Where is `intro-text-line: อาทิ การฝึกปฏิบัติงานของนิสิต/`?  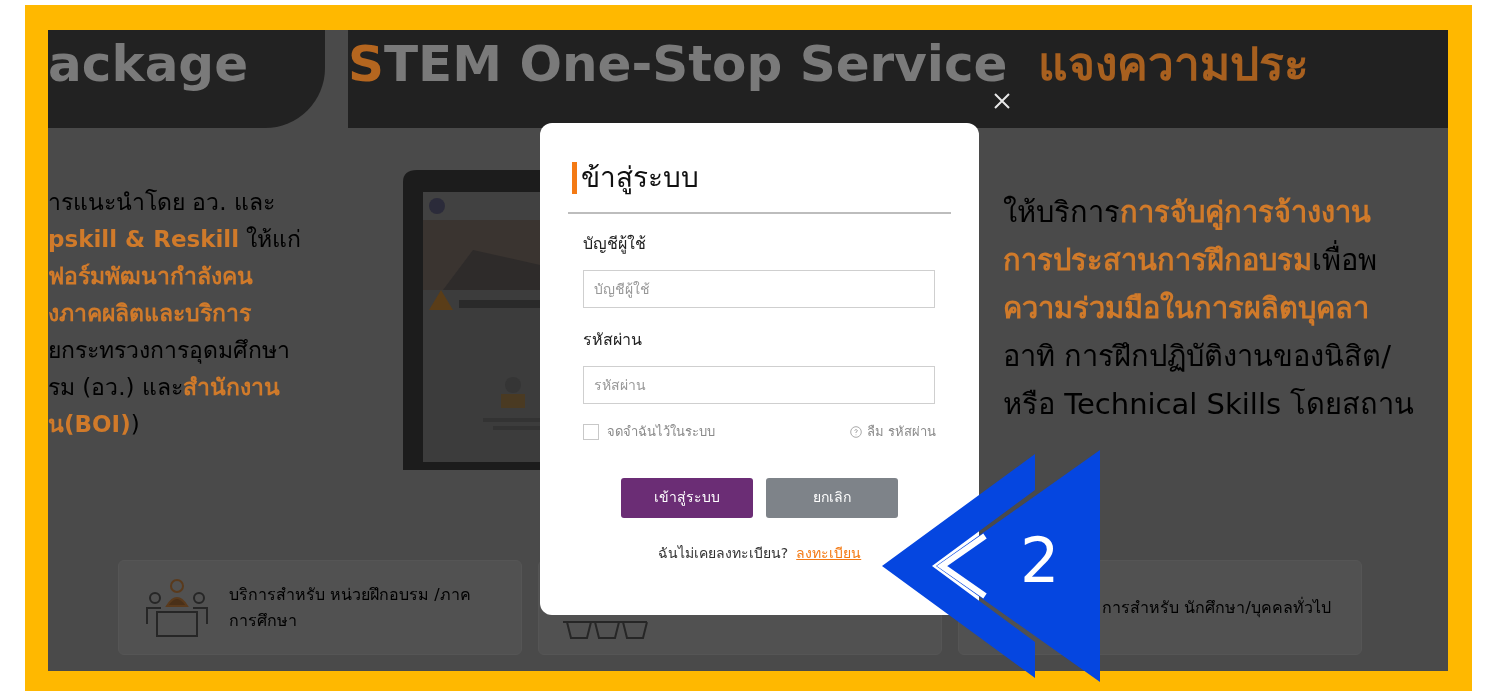 intro-text-line: อาทิ การฝึกปฏิบัติงานของนิสิต/ is located at coordinates (1197, 356).